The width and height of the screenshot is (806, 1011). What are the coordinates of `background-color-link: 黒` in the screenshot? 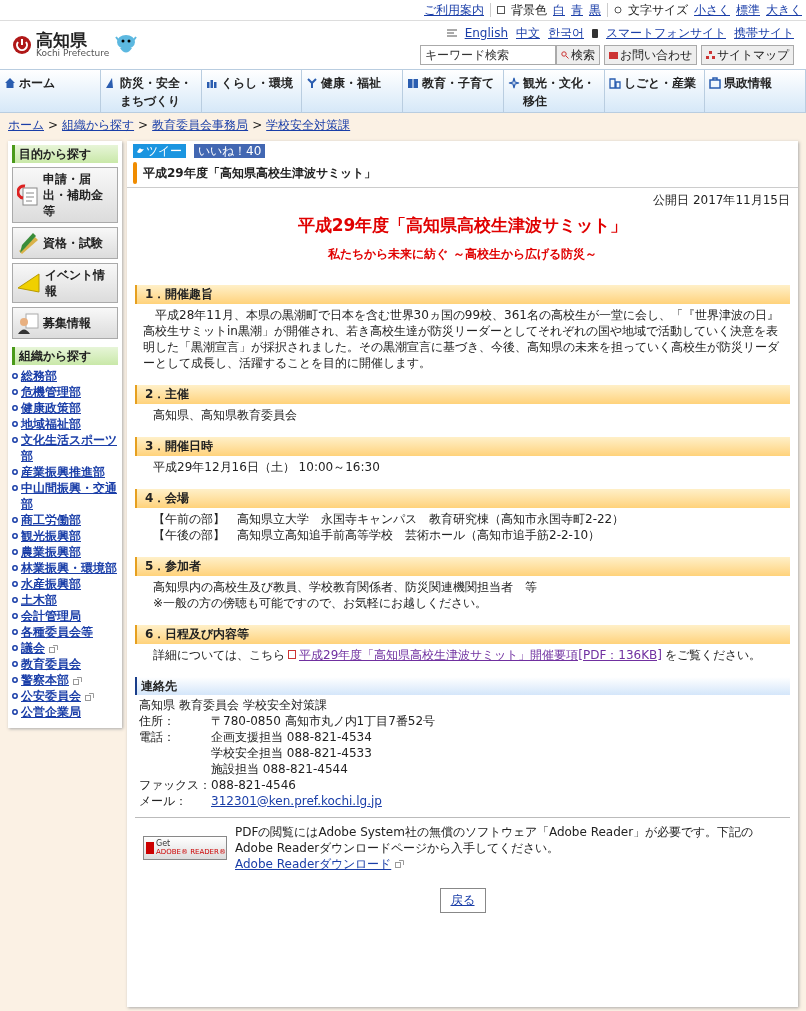 It's located at (595, 10).